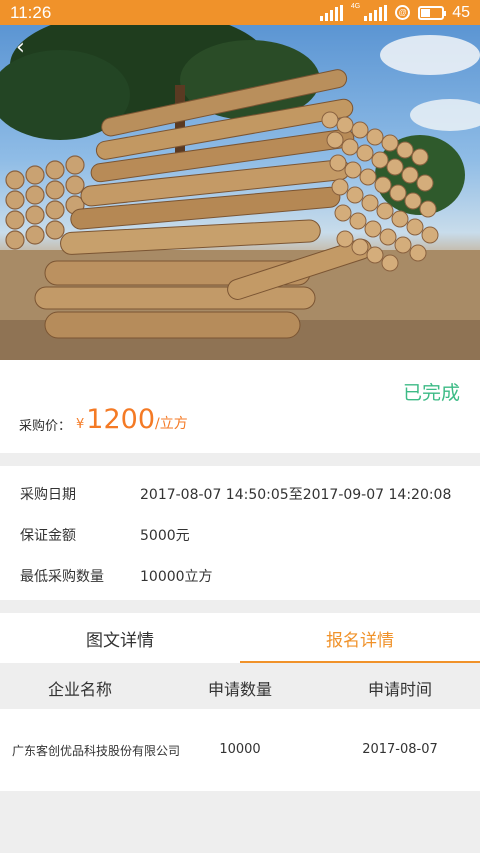 The height and width of the screenshot is (853, 480). What do you see at coordinates (240, 12) in the screenshot?
I see `status-bar: 11:26 4G @ 45` at bounding box center [240, 12].